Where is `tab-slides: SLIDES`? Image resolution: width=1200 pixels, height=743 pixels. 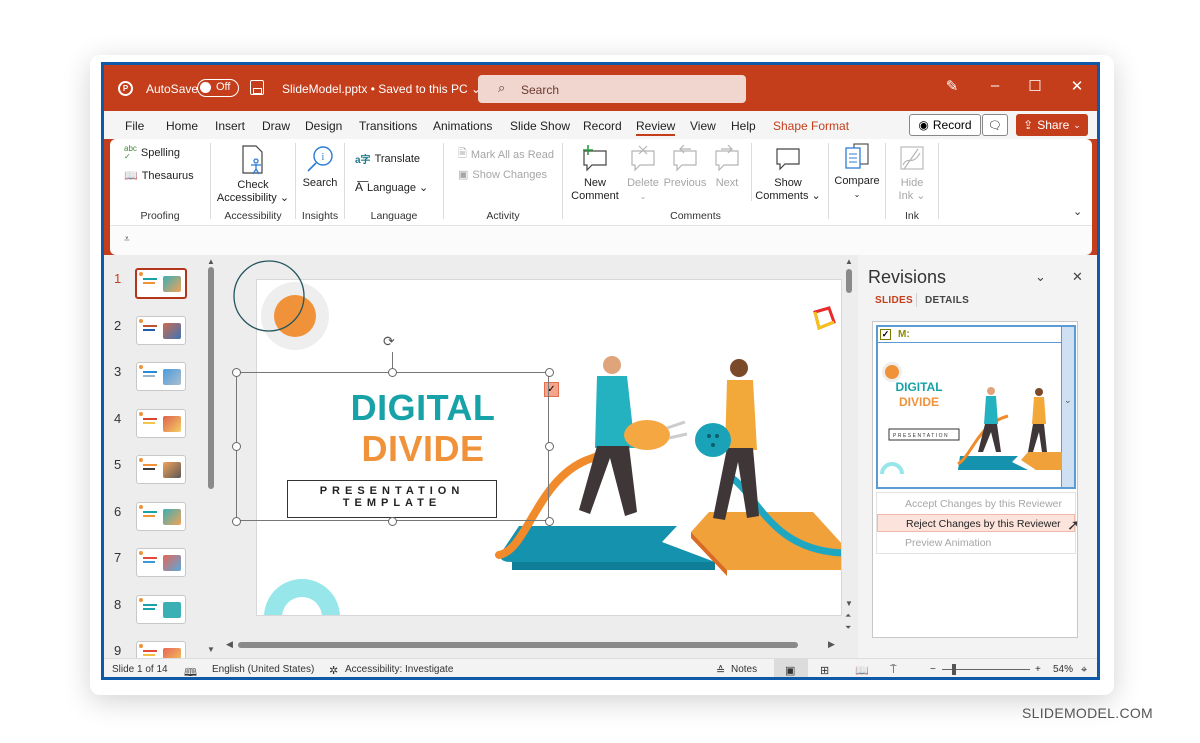 tab-slides: SLIDES is located at coordinates (894, 300).